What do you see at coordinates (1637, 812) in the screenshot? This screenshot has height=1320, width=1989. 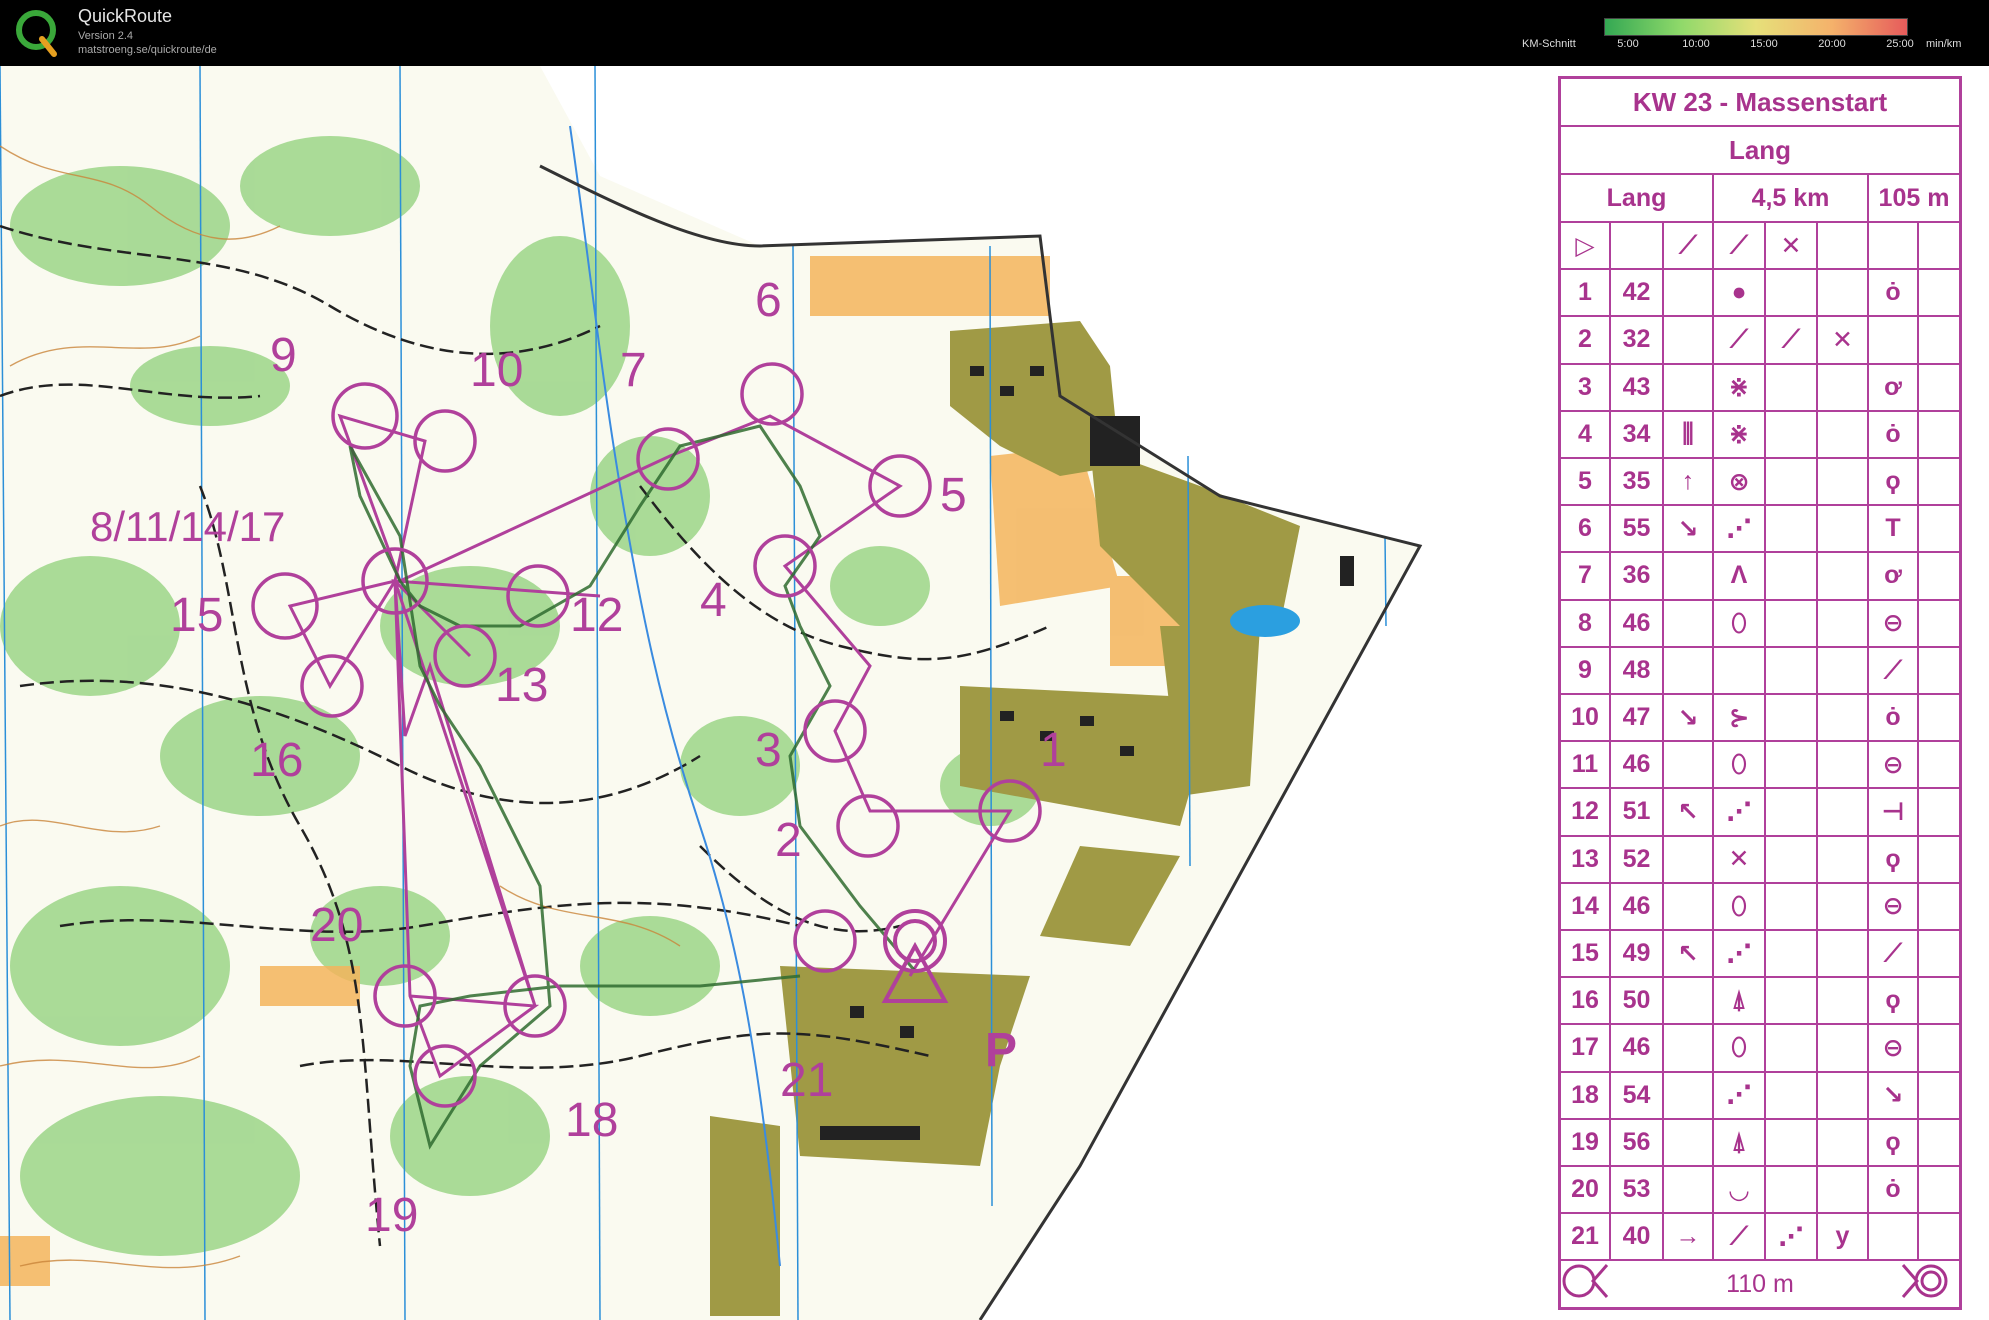 I see `control-code: 51` at bounding box center [1637, 812].